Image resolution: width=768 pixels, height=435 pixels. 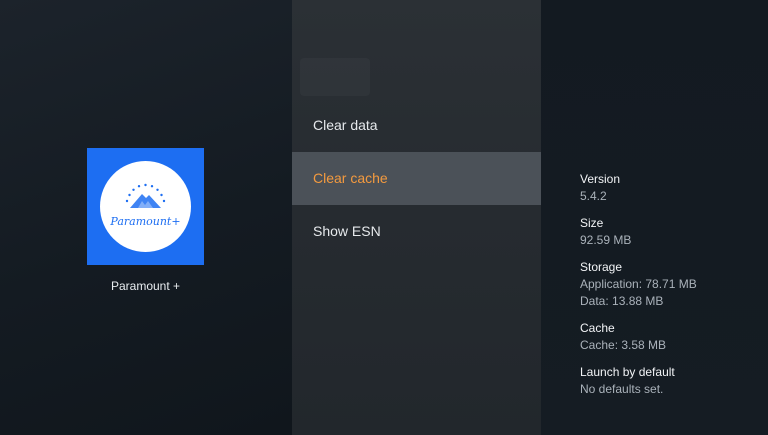 What do you see at coordinates (622, 301) in the screenshot?
I see `storage-data-value: Data: 13.88 MB` at bounding box center [622, 301].